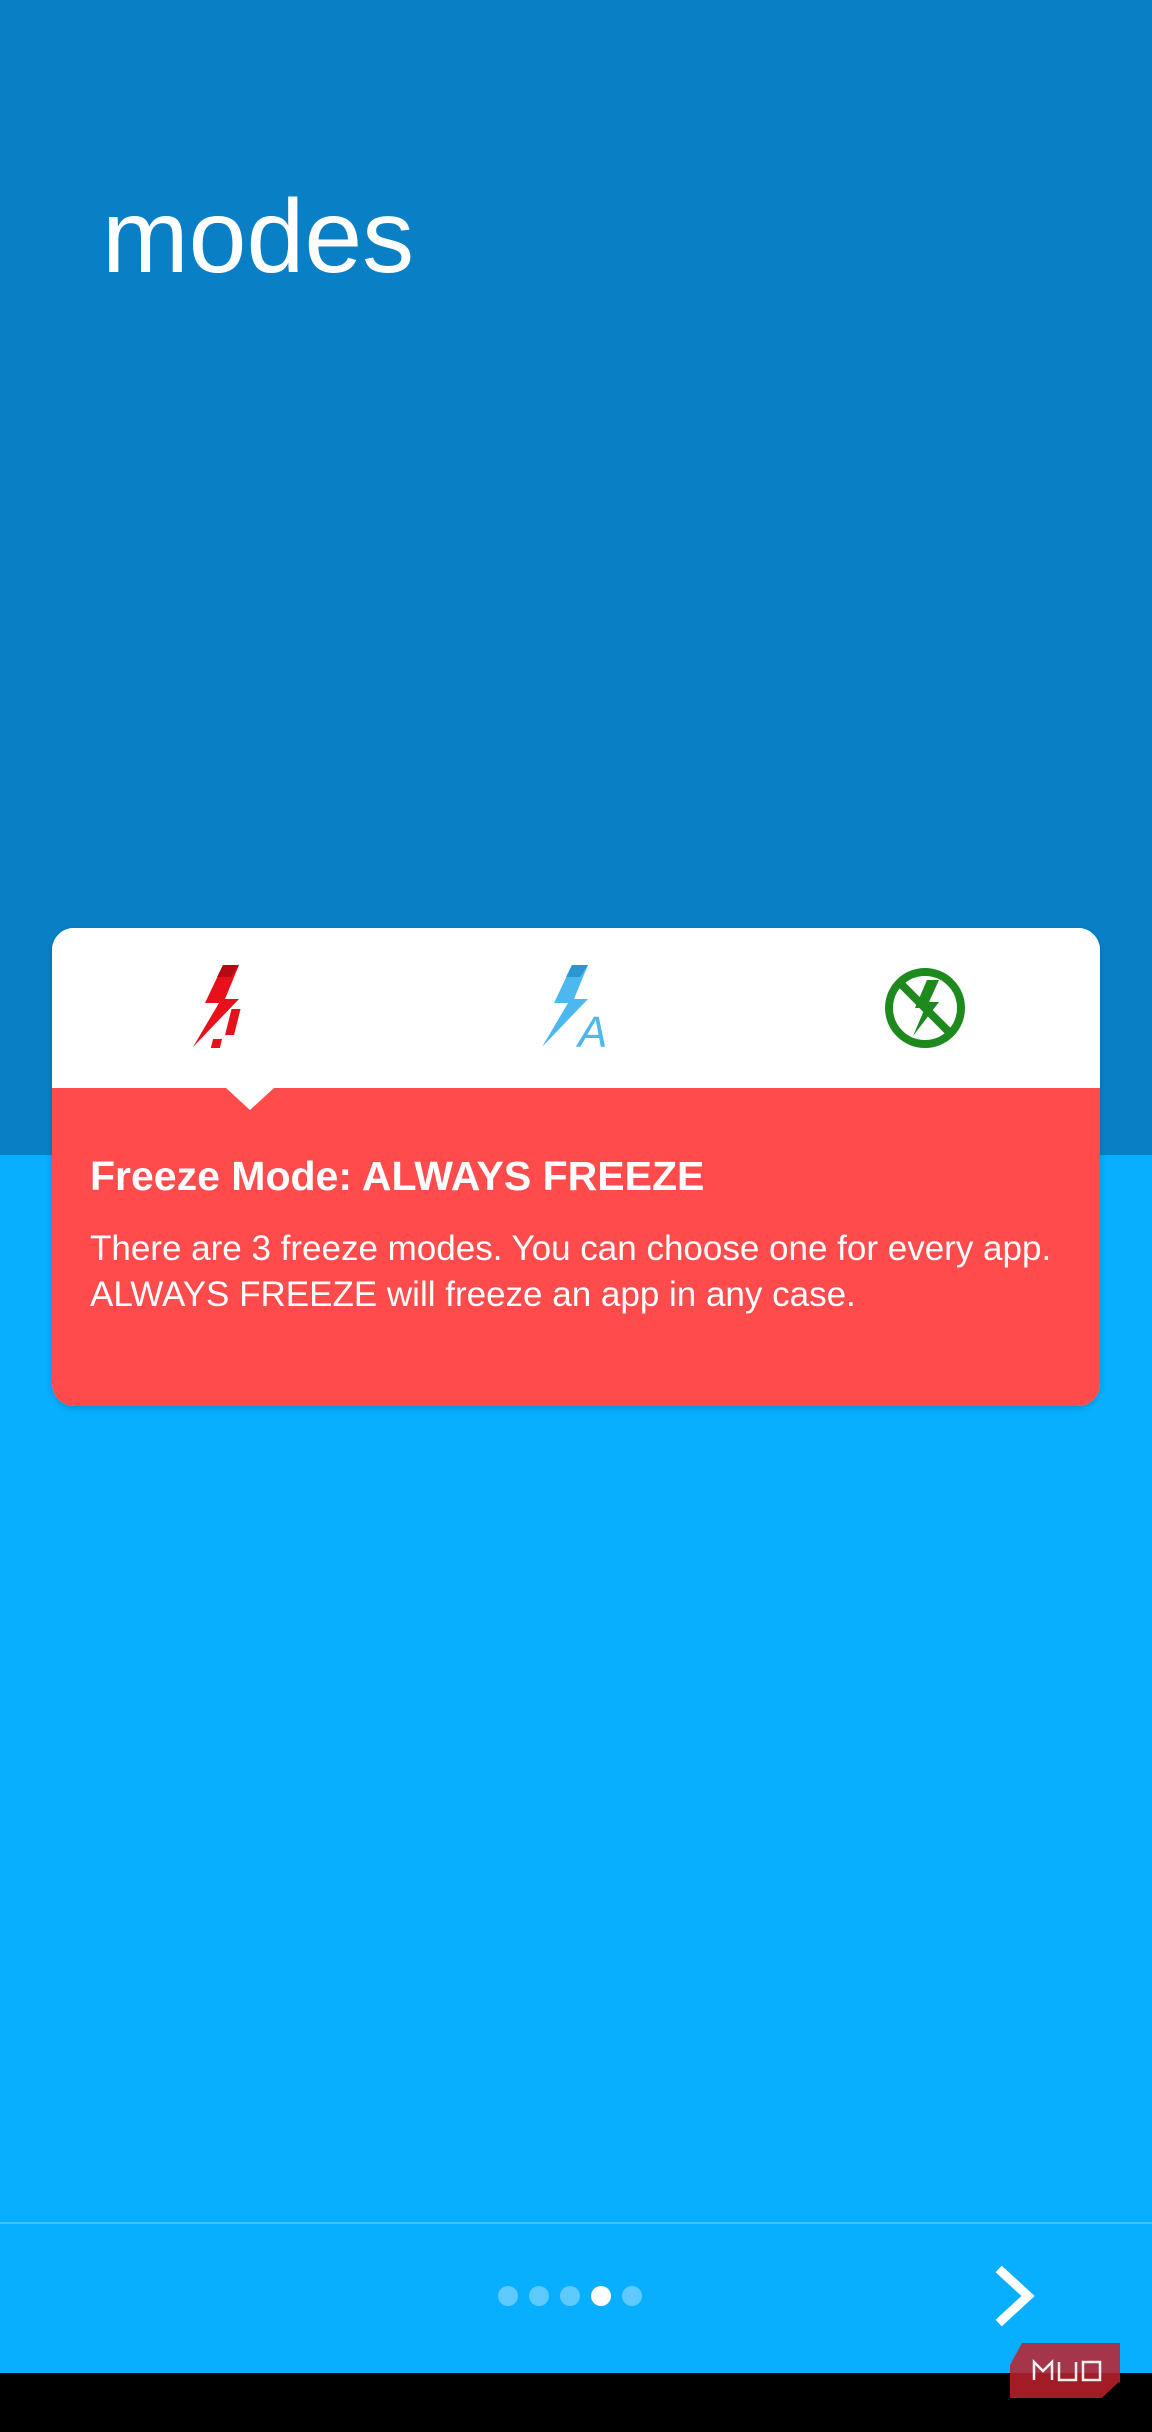 The height and width of the screenshot is (2432, 1152). I want to click on circle-crossed-lightning-icon, so click(924, 1008).